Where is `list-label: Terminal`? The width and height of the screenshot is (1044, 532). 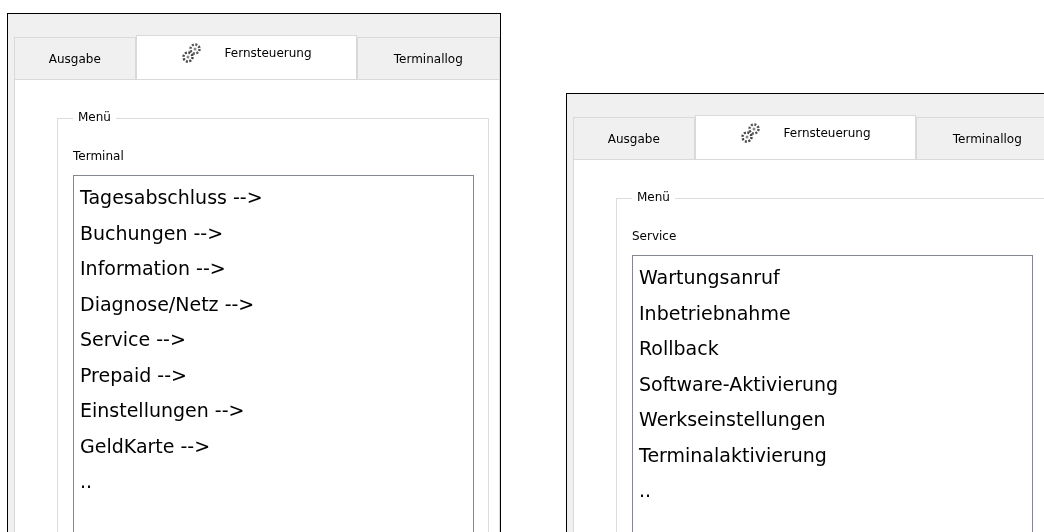 list-label: Terminal is located at coordinates (99, 156).